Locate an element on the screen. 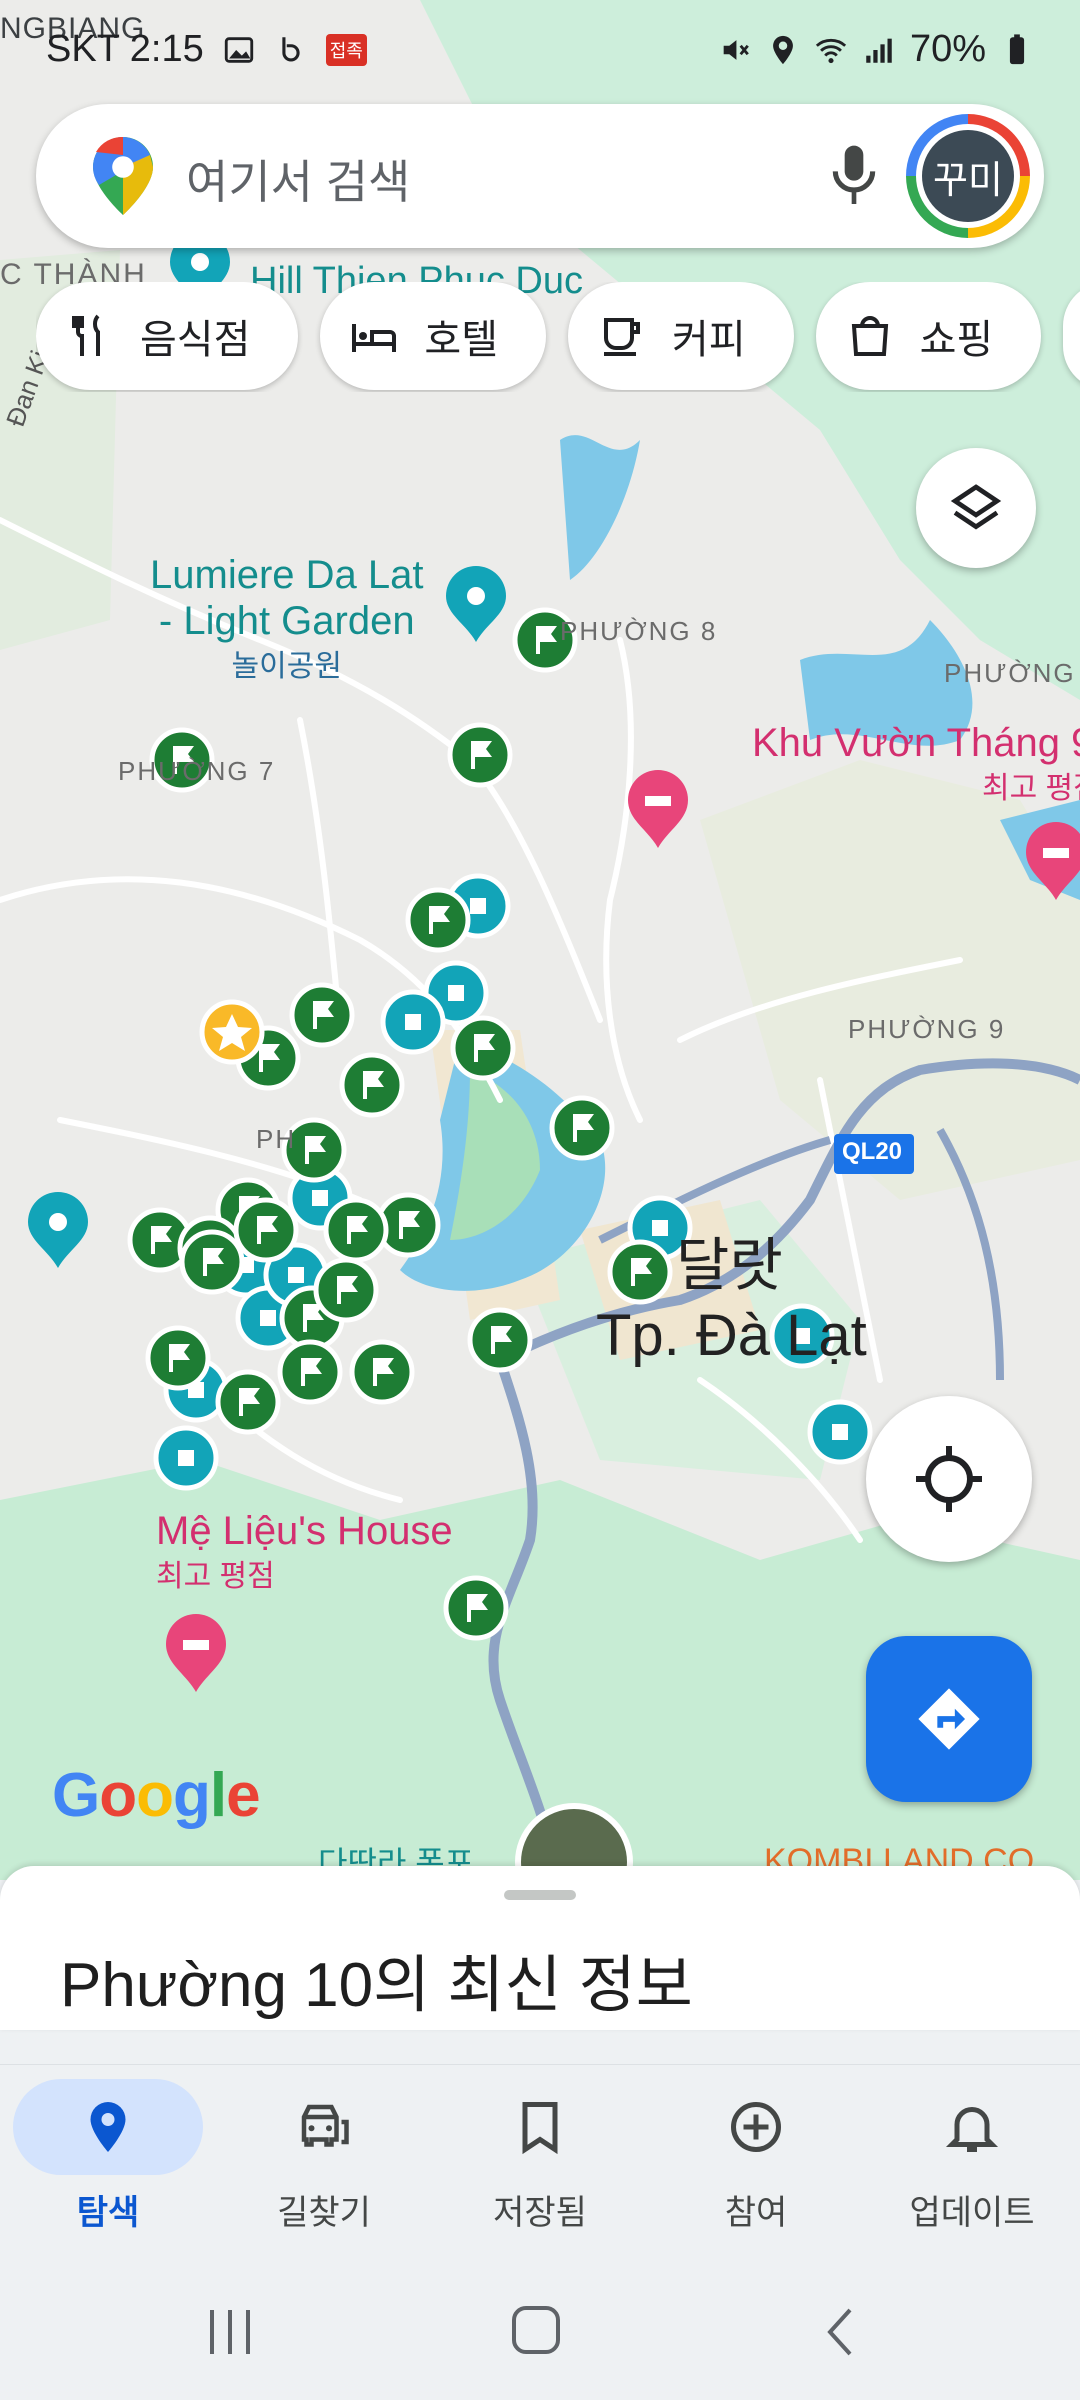 Image resolution: width=1080 pixels, height=2400 pixels. avatar-initials: 꾸미 is located at coordinates (968, 176).